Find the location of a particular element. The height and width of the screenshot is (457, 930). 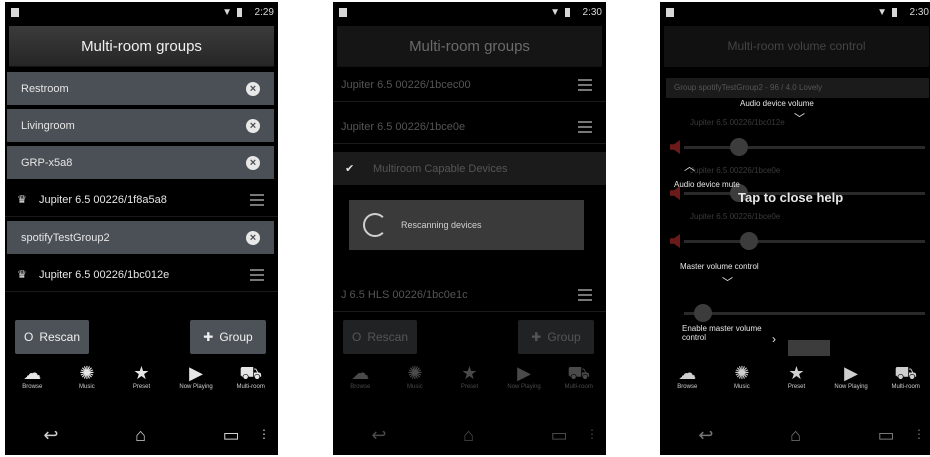

page-title: Multi-room groups is located at coordinates (469, 46).